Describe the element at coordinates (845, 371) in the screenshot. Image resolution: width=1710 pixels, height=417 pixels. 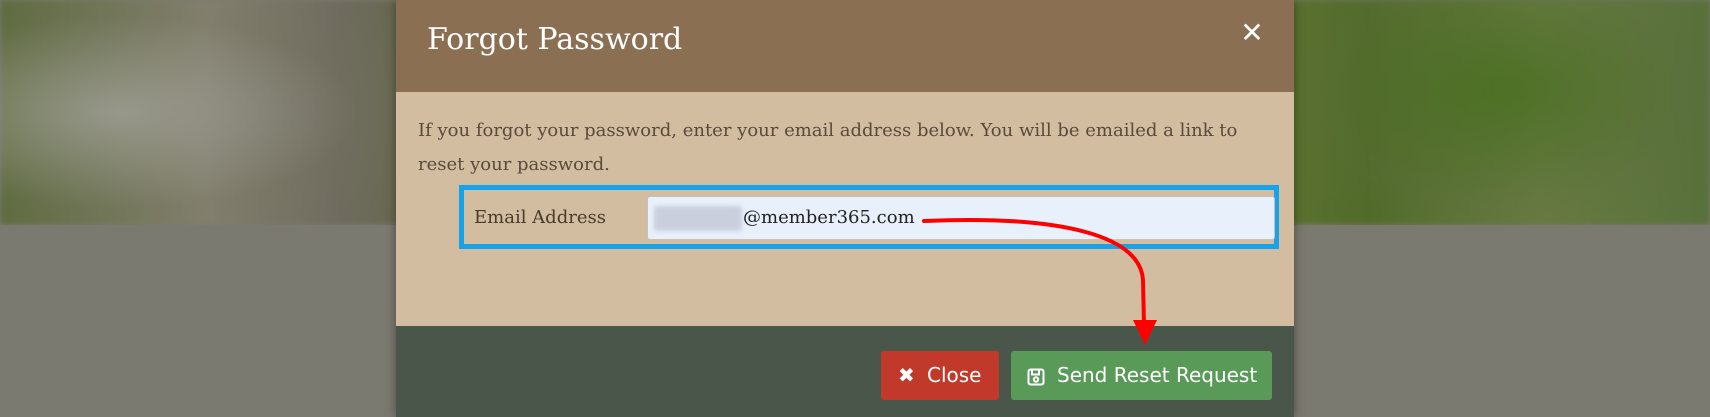
I see `modal-footer: ✖ Close Send Reset Request` at that location.